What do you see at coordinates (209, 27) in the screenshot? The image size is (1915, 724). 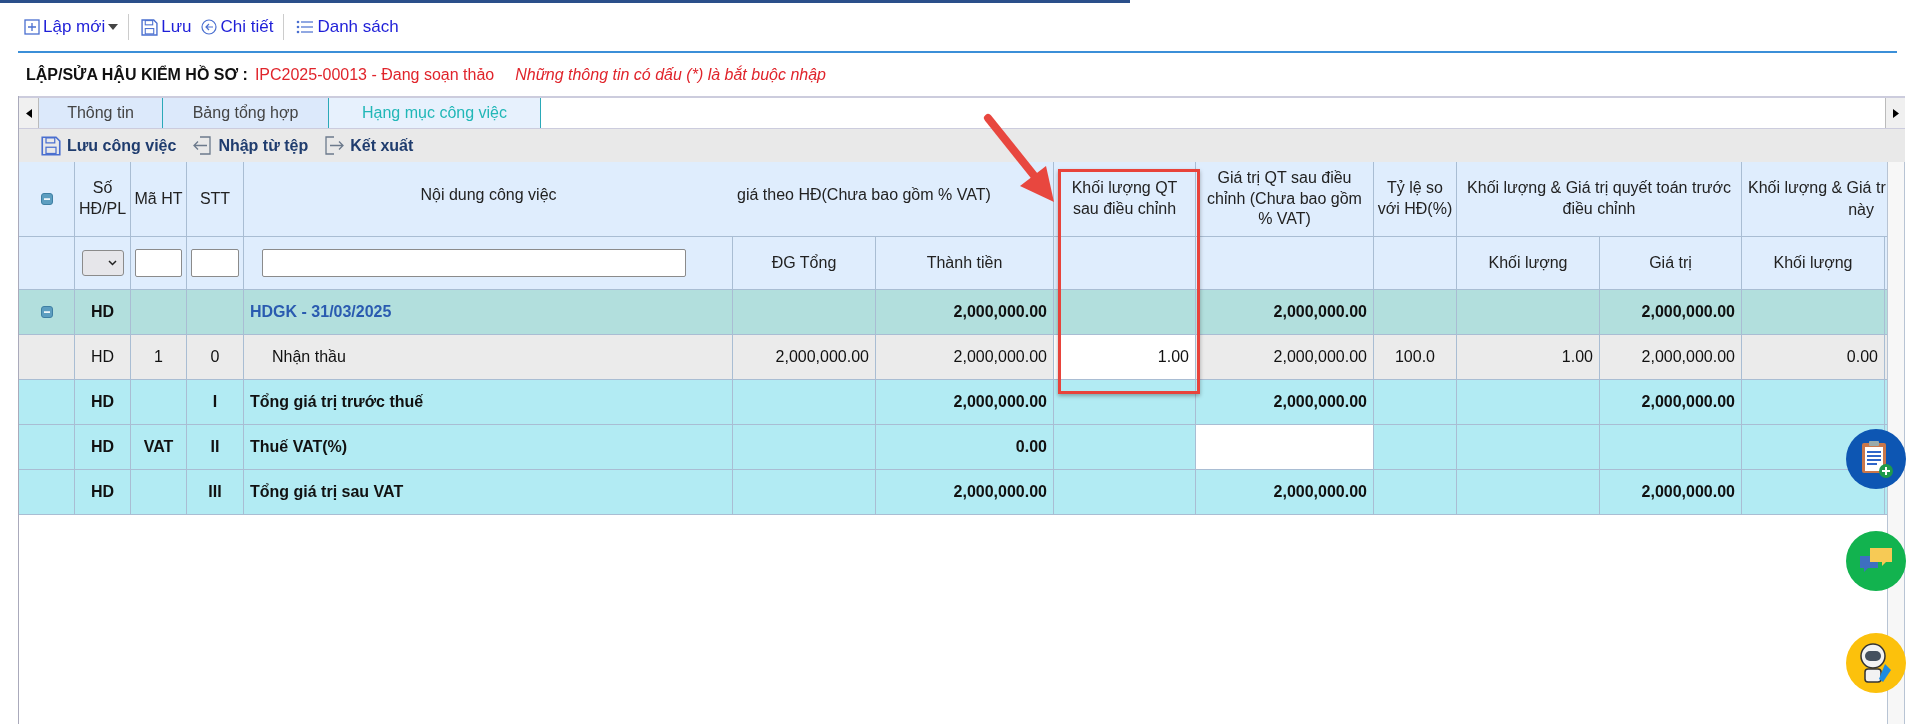 I see `circle-arrow-left-icon` at bounding box center [209, 27].